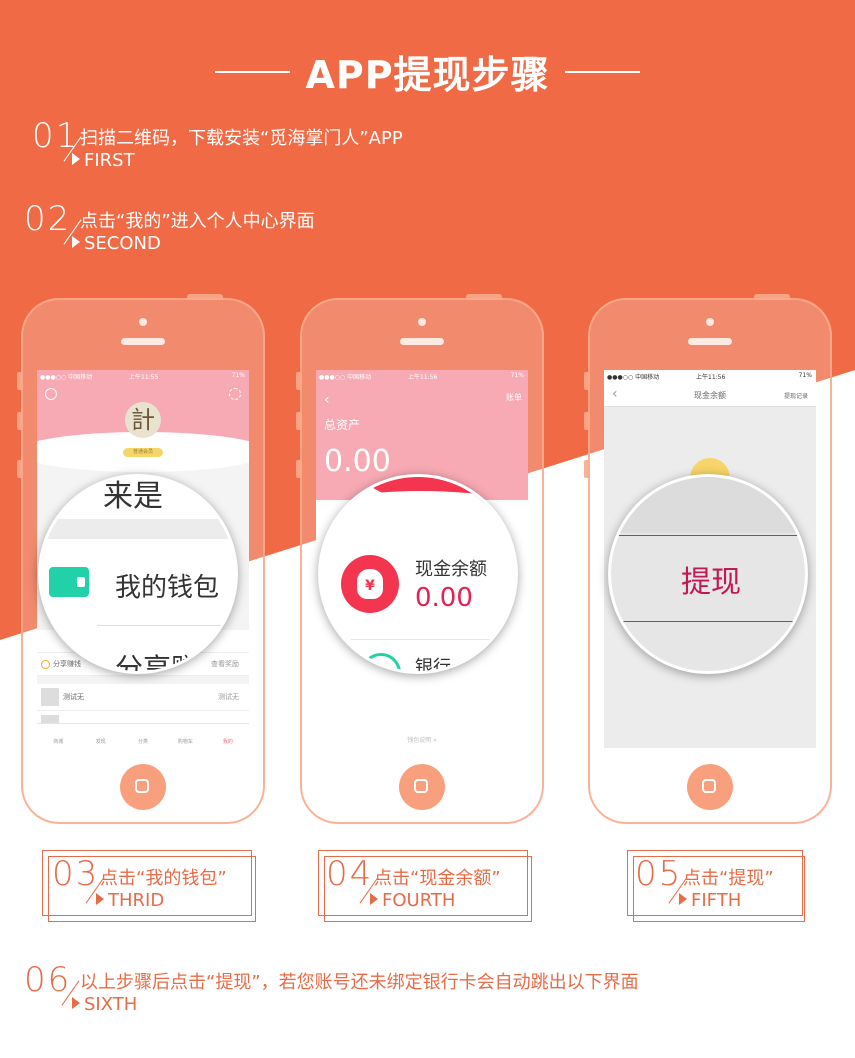 This screenshot has height=1058, width=855. What do you see at coordinates (76, 874) in the screenshot?
I see `step-number: 03` at bounding box center [76, 874].